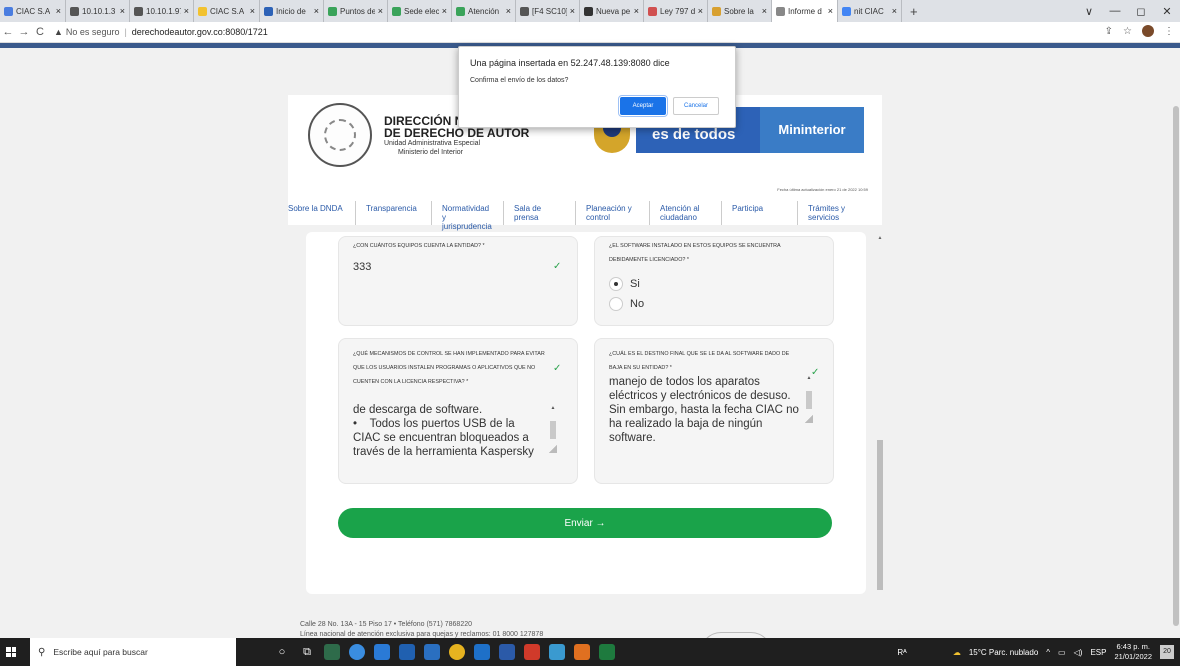  Describe the element at coordinates (901, 652) in the screenshot. I see `people-icon: Rᴬ` at that location.